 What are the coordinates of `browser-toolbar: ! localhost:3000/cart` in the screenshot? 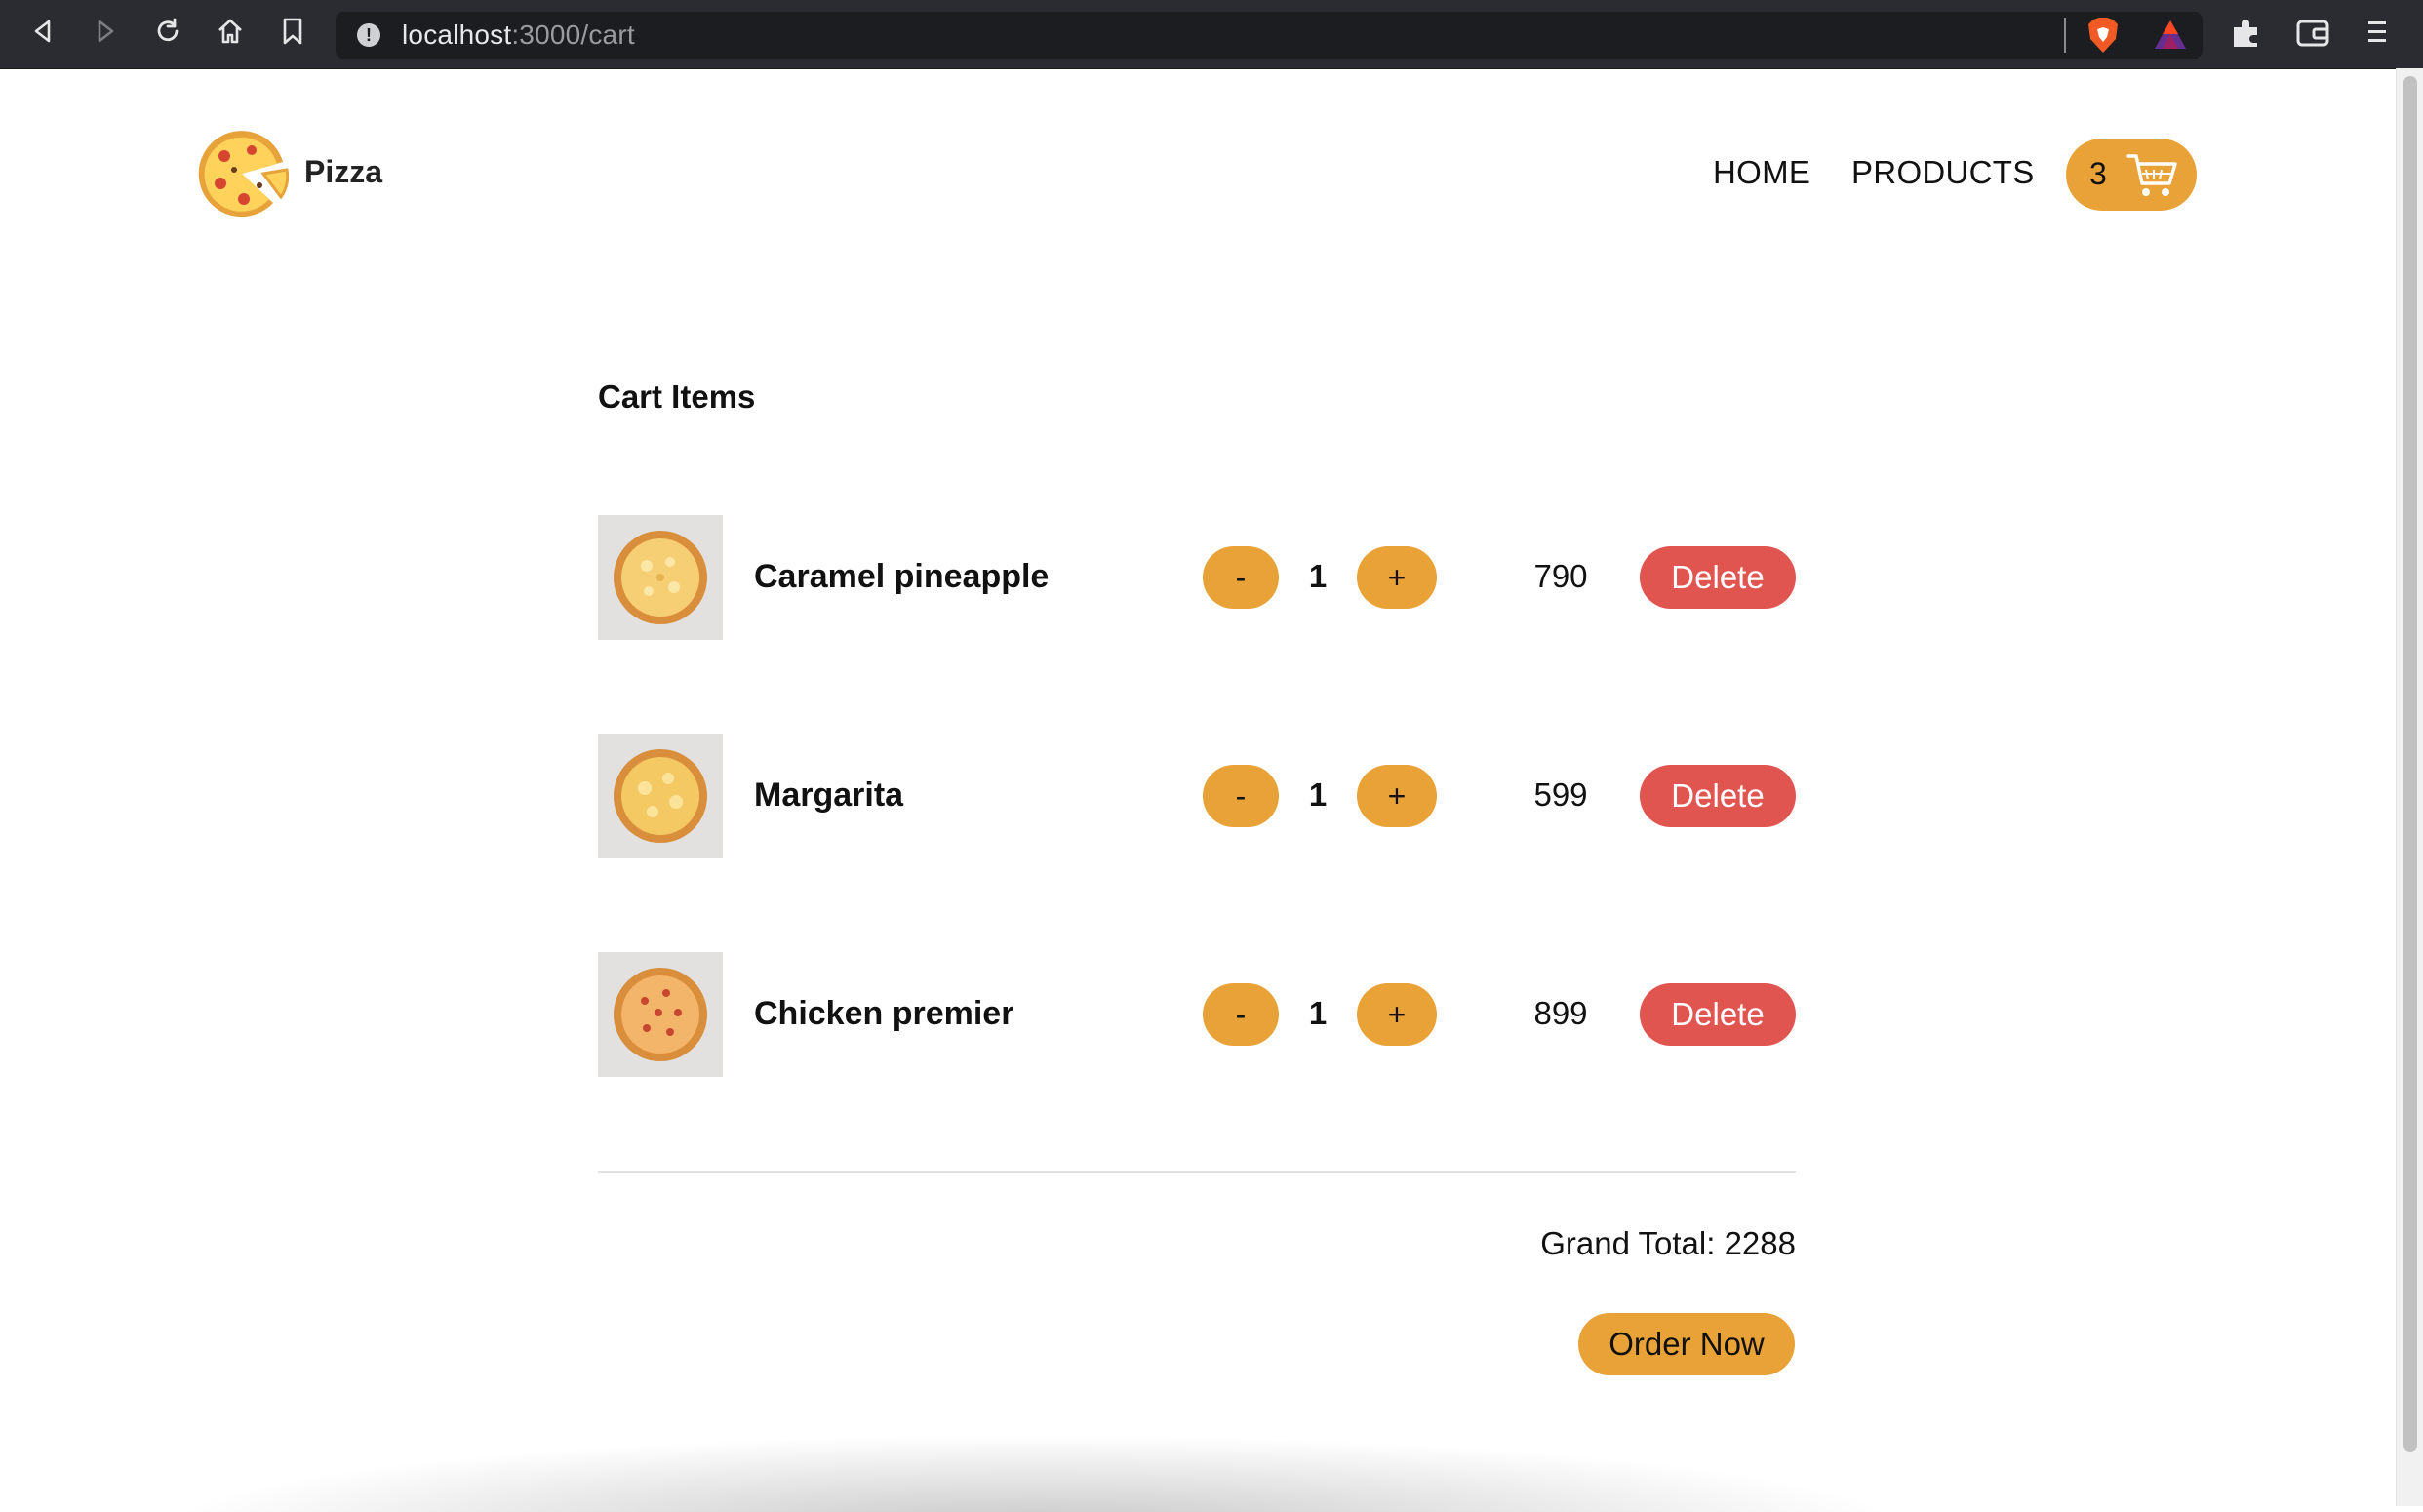 It's located at (1211, 34).